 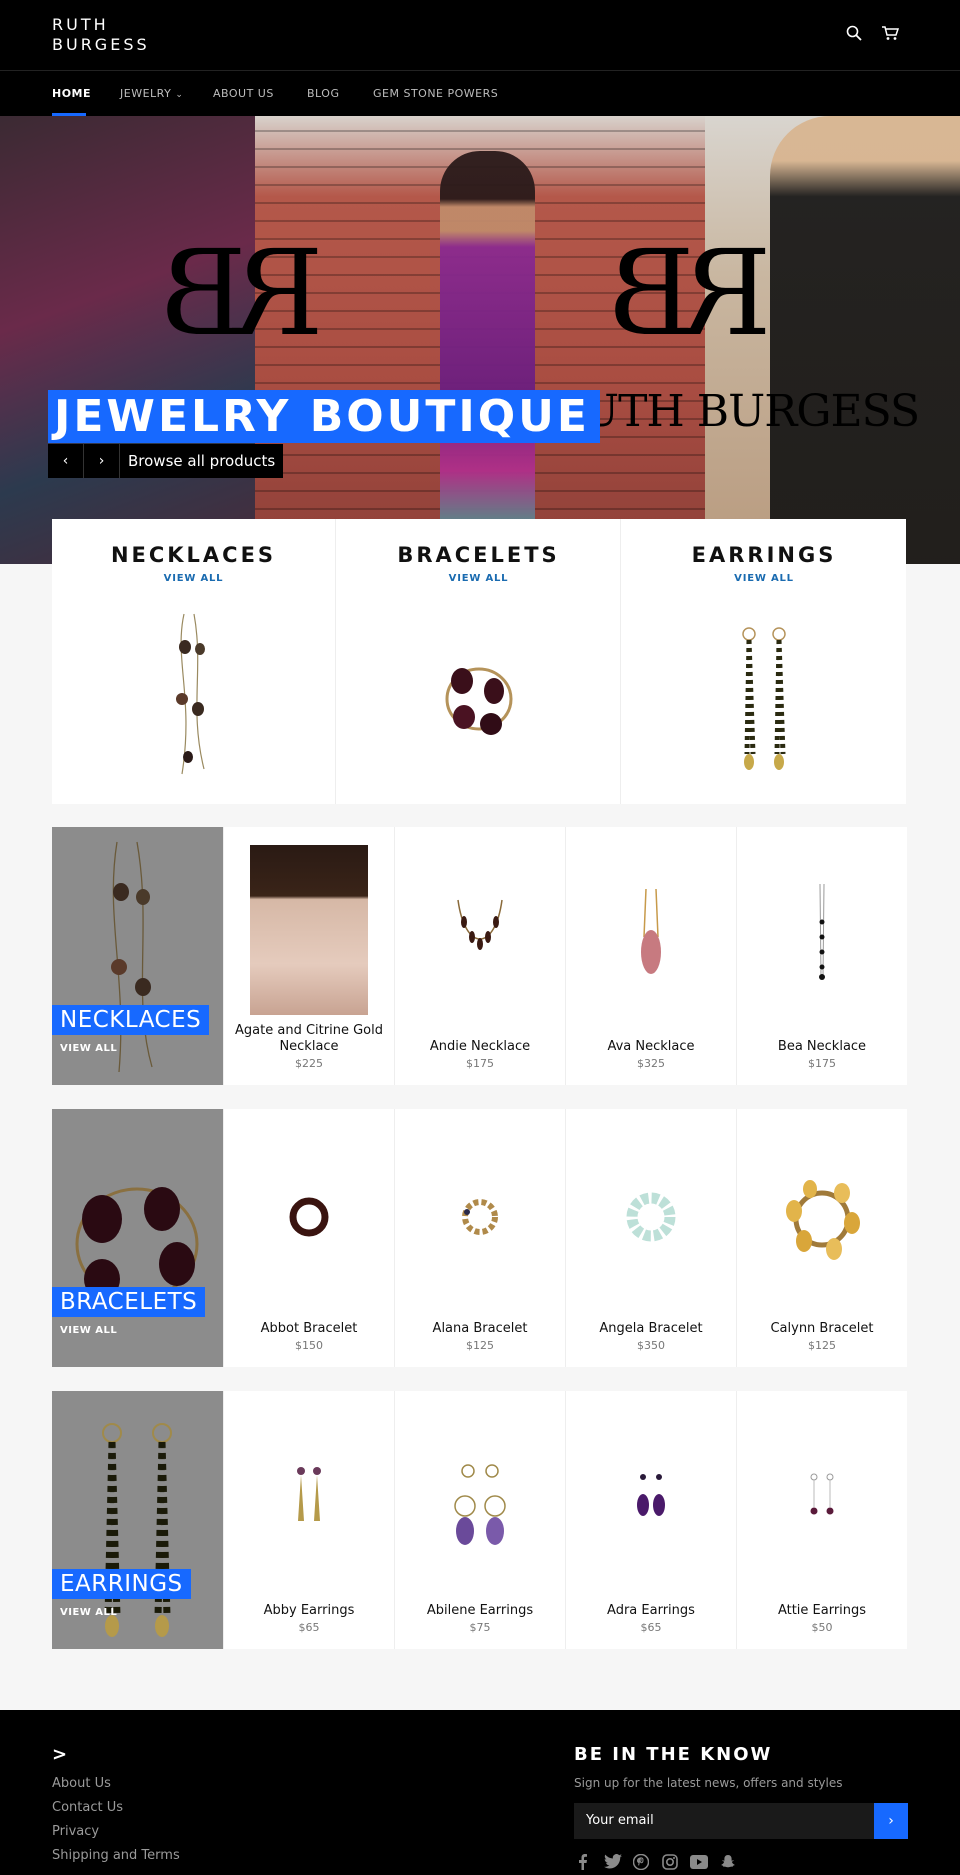 What do you see at coordinates (651, 1345) in the screenshot?
I see `product-price: $350` at bounding box center [651, 1345].